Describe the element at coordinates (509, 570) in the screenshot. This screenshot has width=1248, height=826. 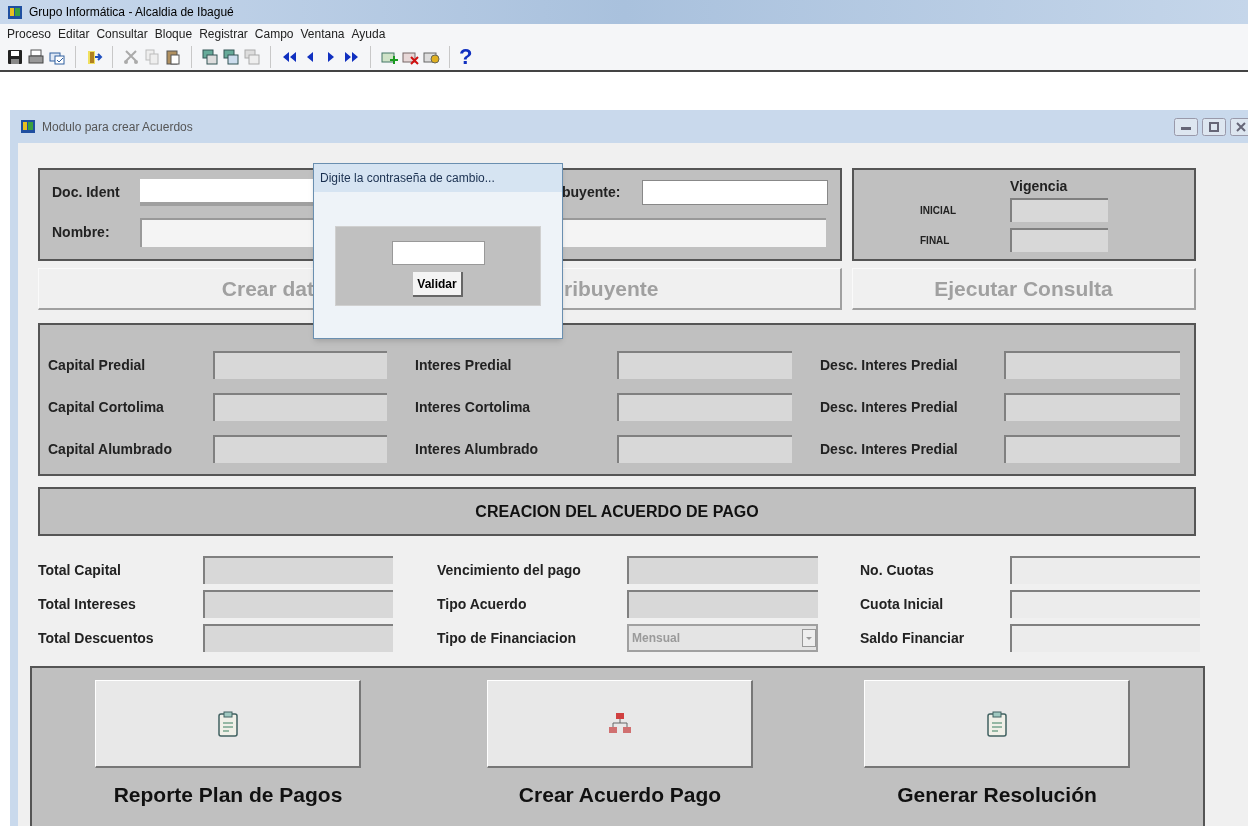
I see `field-label: Vencimiento del pago` at that location.